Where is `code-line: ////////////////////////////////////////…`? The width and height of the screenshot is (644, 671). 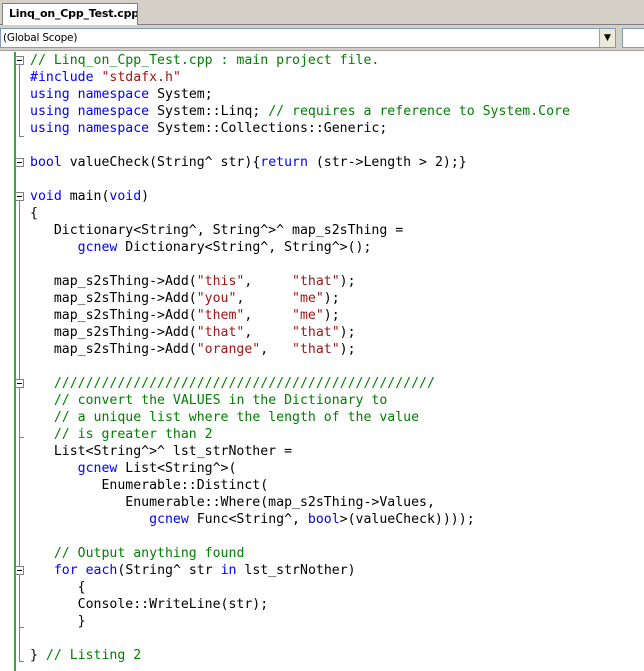
code-line: ////////////////////////////////////////… is located at coordinates (337, 383).